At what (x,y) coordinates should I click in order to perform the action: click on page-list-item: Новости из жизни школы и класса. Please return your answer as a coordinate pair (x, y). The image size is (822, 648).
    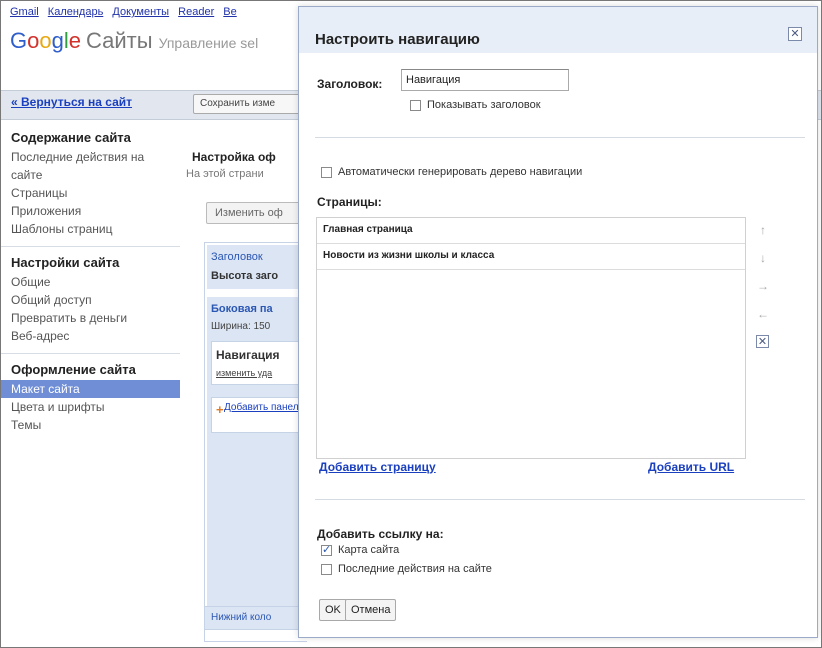
    Looking at the image, I should click on (531, 257).